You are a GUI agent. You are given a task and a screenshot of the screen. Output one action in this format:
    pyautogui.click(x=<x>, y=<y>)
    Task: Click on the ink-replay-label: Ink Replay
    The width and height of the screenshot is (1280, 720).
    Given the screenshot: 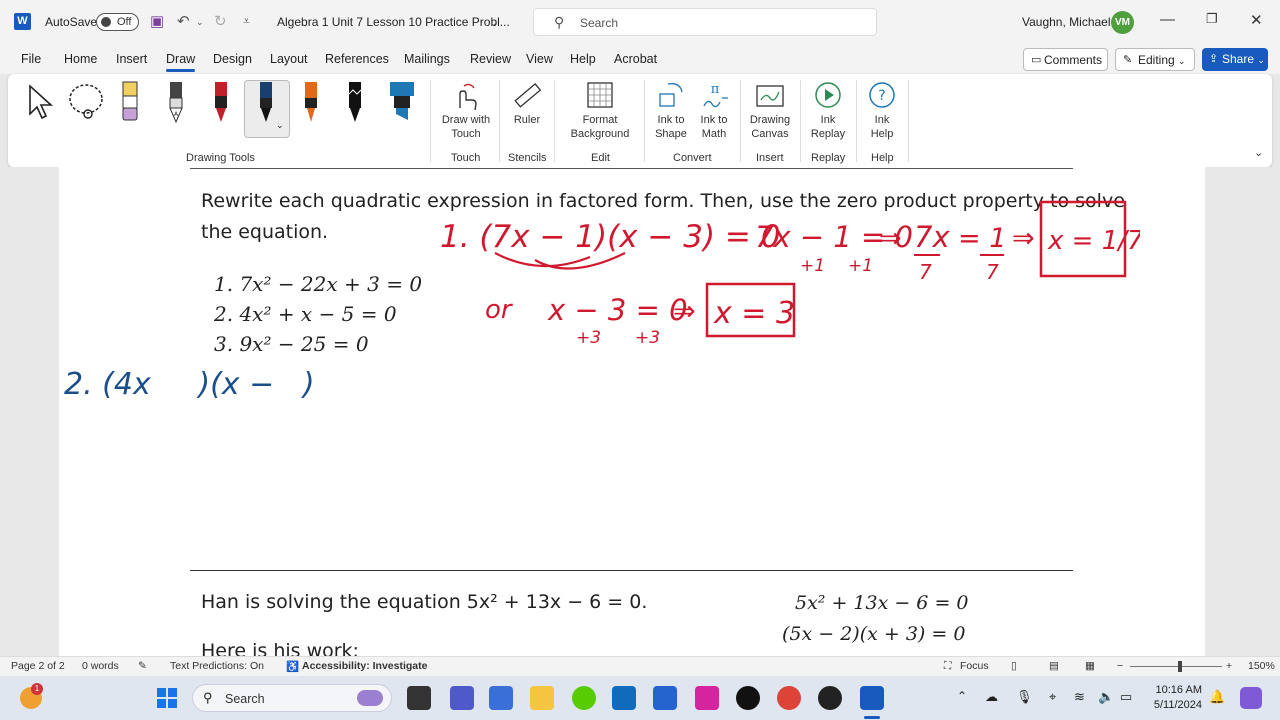 What is the action you would take?
    pyautogui.click(x=828, y=127)
    